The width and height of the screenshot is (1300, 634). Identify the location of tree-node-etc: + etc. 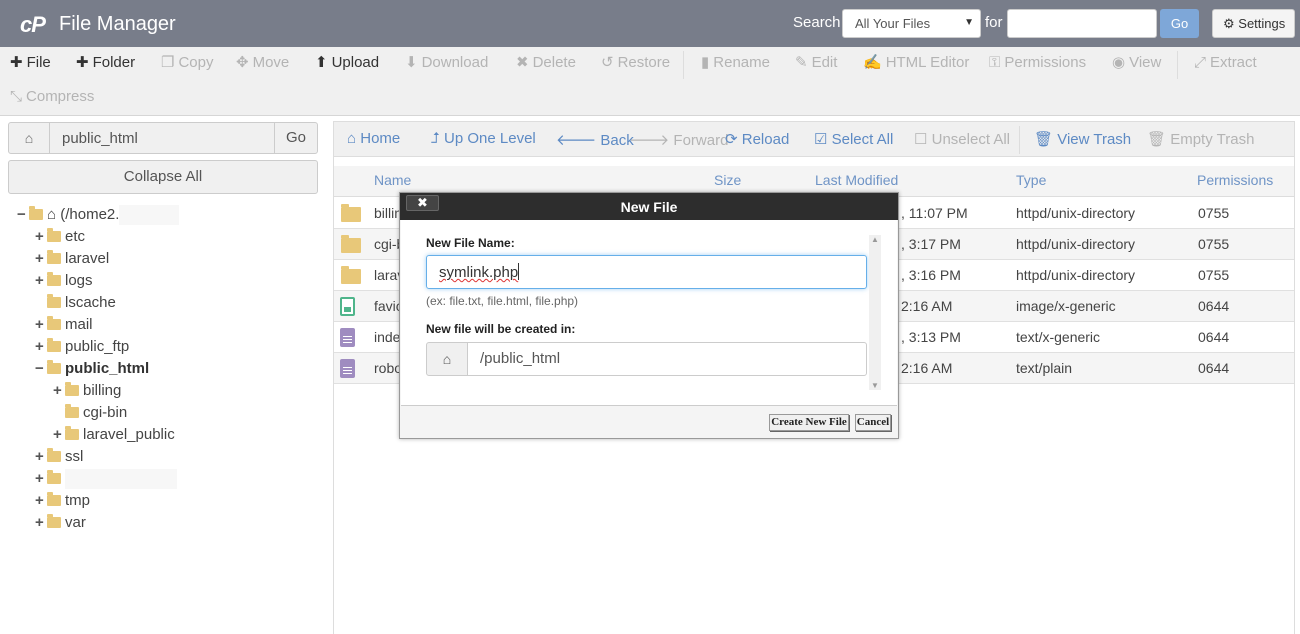
(60, 237).